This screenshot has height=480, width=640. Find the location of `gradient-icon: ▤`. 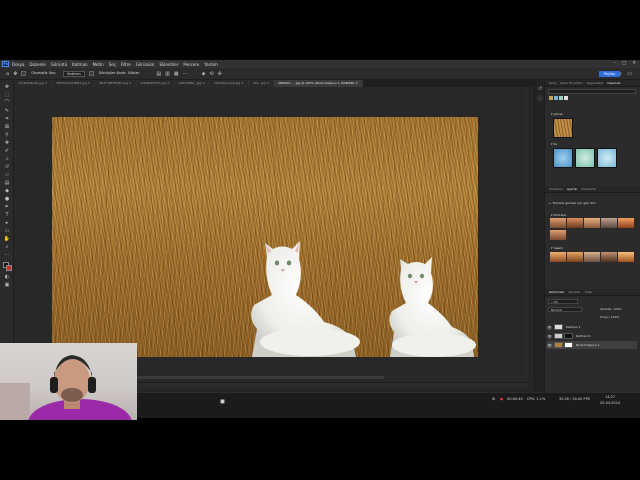

gradient-icon: ▤ is located at coordinates (7, 183).